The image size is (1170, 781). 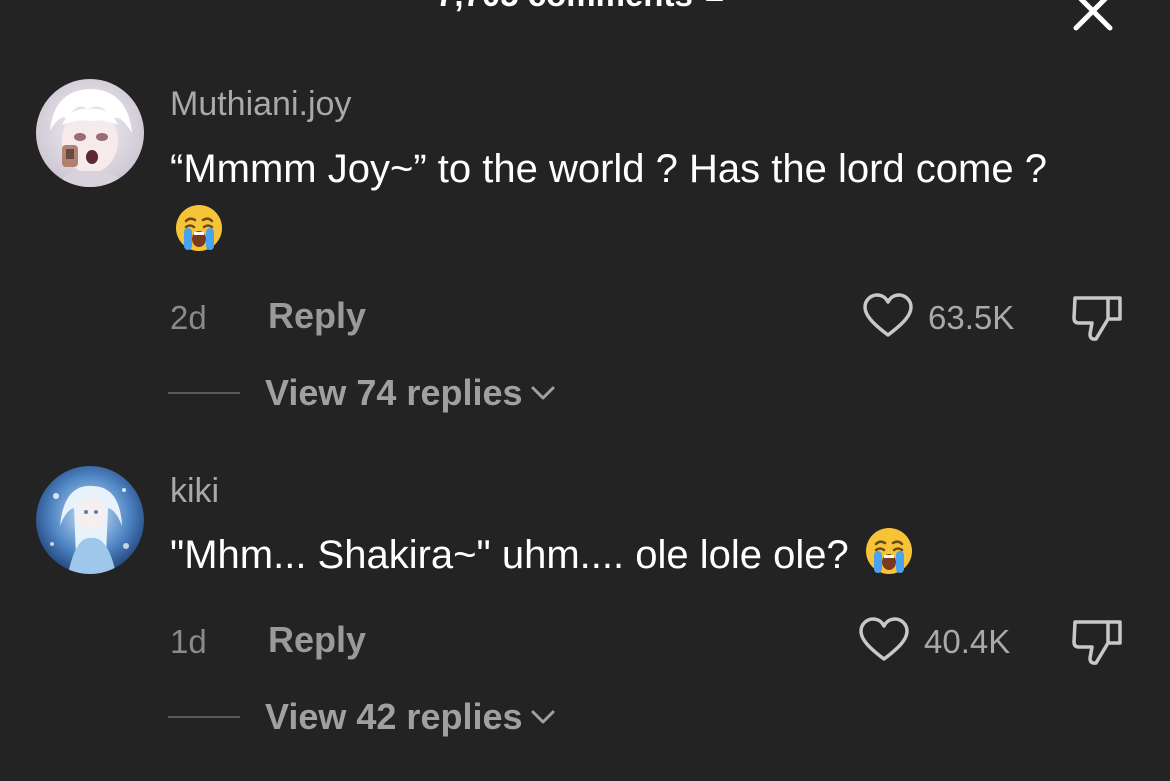 What do you see at coordinates (394, 392) in the screenshot?
I see `view-replies-label: View 74 replies` at bounding box center [394, 392].